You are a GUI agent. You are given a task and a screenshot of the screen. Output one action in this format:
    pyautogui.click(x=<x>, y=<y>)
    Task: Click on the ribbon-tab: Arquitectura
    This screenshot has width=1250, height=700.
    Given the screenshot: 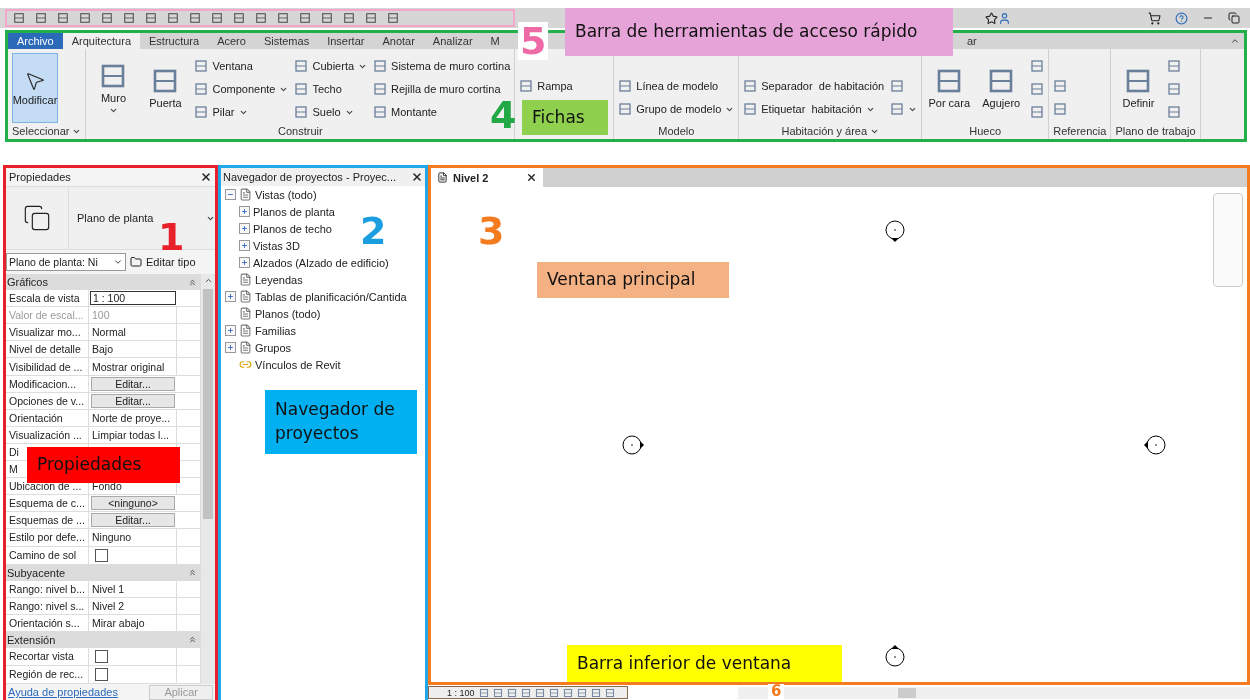 What is the action you would take?
    pyautogui.click(x=101, y=41)
    